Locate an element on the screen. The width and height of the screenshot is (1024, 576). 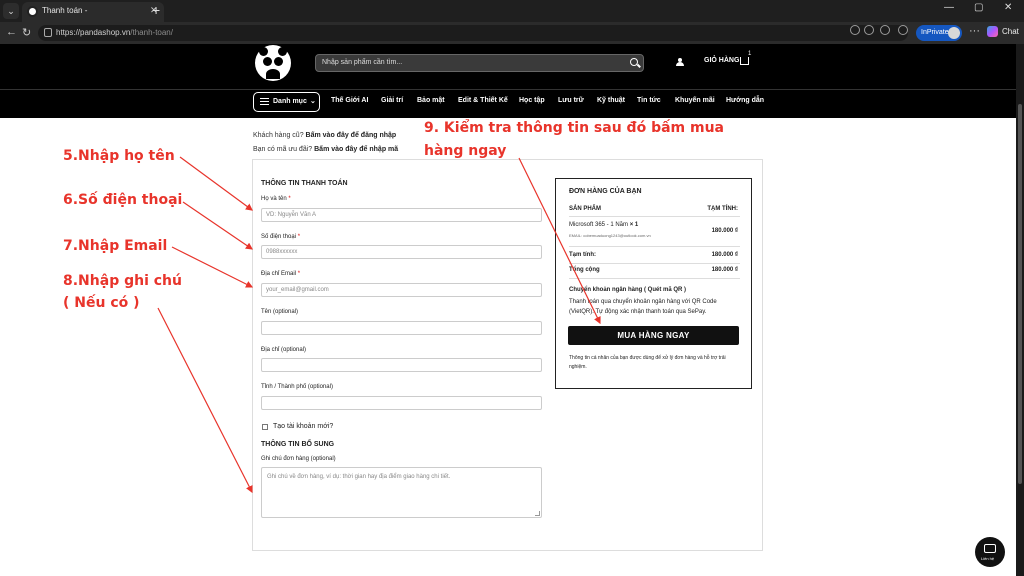
col-subtotal: TẠM TÍNH: is located at coordinates (722, 209).